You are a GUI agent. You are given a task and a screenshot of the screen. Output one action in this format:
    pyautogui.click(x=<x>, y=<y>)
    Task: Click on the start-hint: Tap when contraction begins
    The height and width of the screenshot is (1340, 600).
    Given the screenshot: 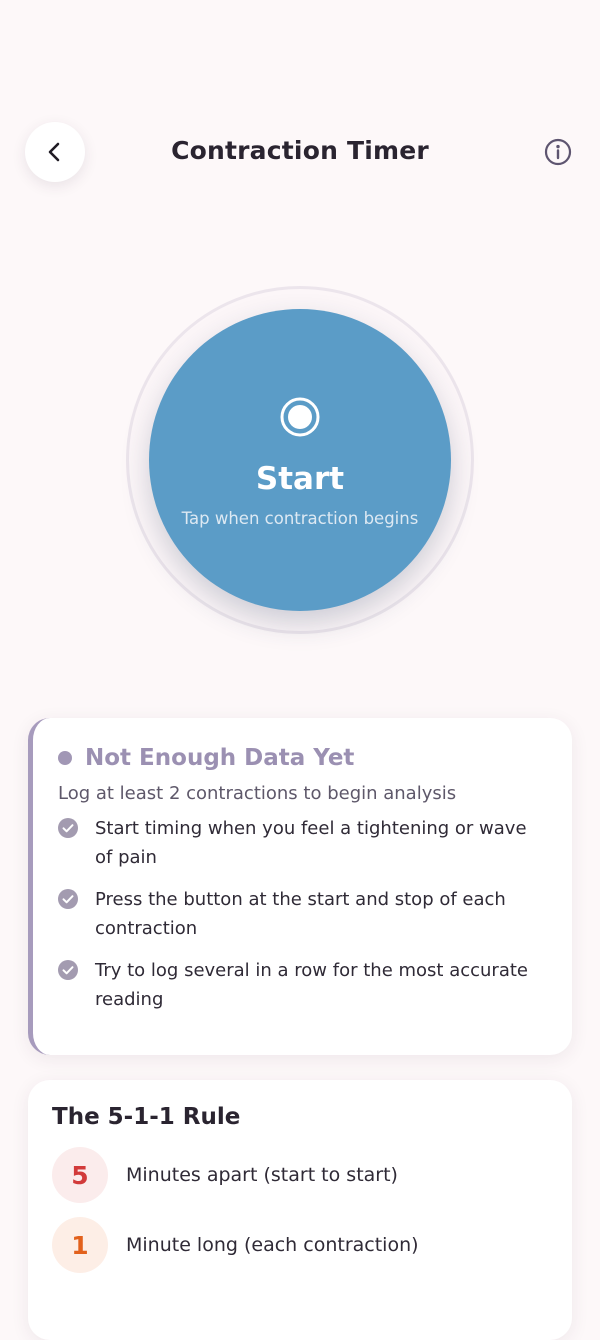 What is the action you would take?
    pyautogui.click(x=300, y=518)
    